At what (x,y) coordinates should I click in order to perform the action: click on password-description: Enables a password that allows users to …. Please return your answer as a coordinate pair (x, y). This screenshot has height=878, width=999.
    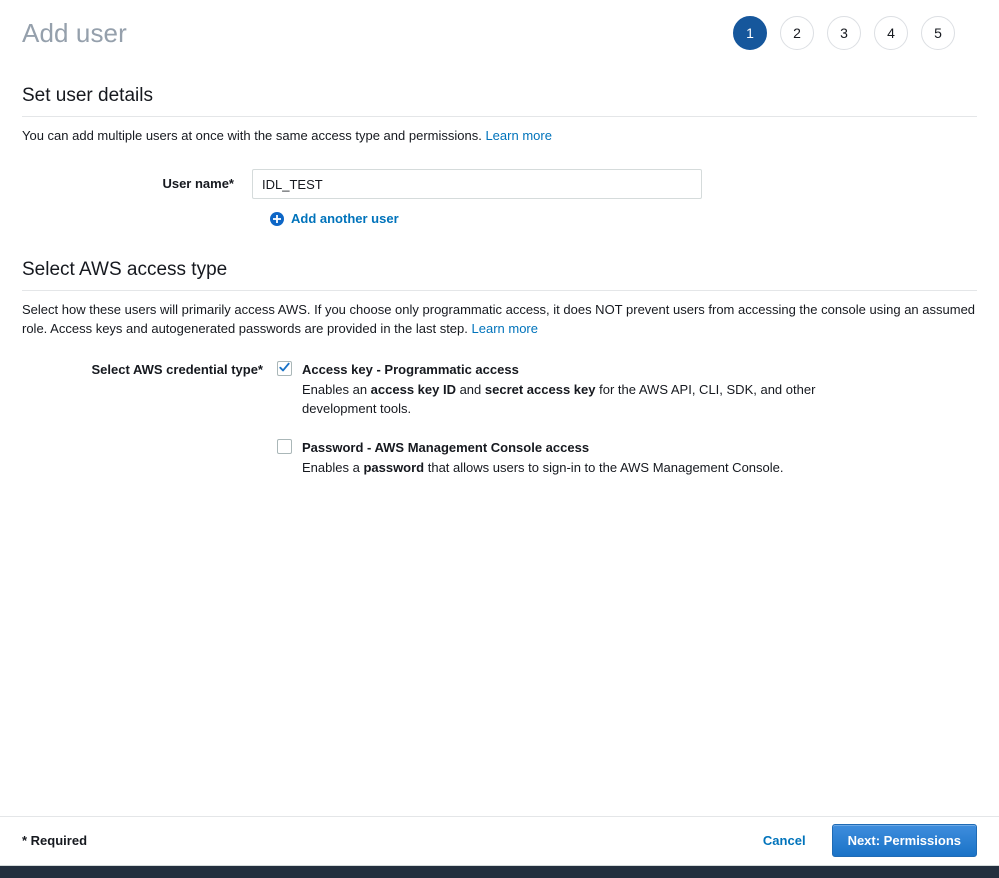
    Looking at the image, I should click on (543, 467).